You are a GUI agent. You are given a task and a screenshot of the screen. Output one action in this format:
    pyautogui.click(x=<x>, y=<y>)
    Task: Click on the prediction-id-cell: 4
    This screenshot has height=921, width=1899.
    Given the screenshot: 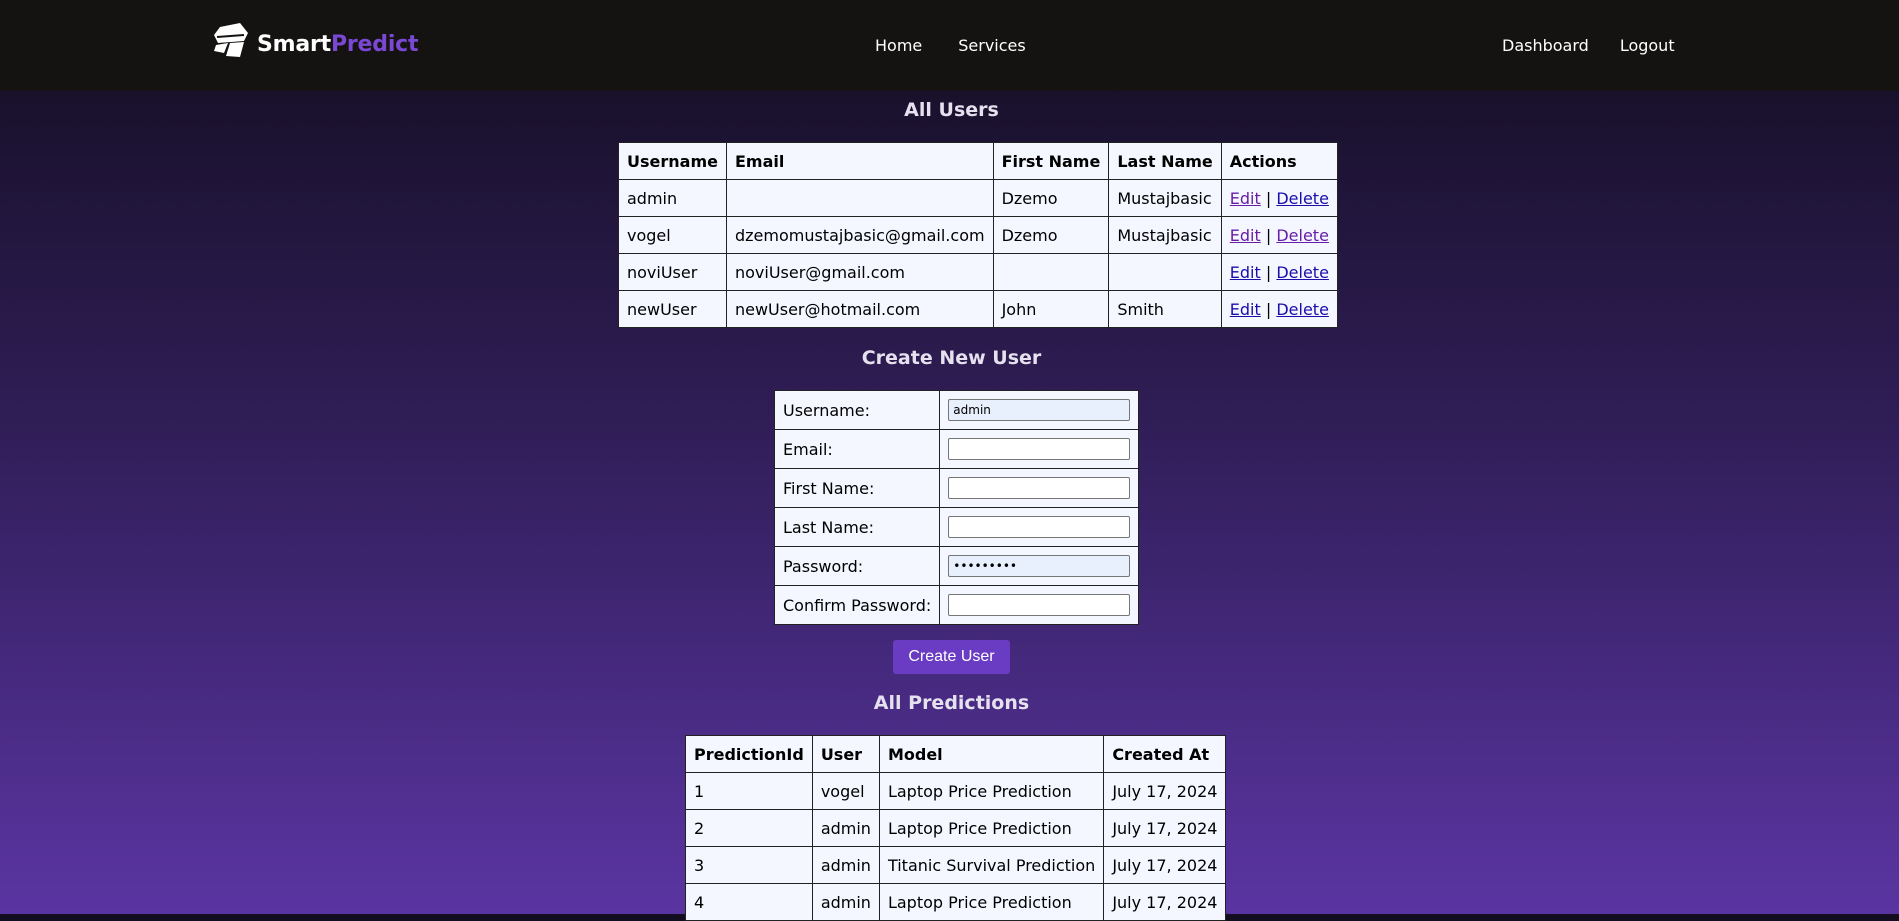 What is the action you would take?
    pyautogui.click(x=749, y=902)
    